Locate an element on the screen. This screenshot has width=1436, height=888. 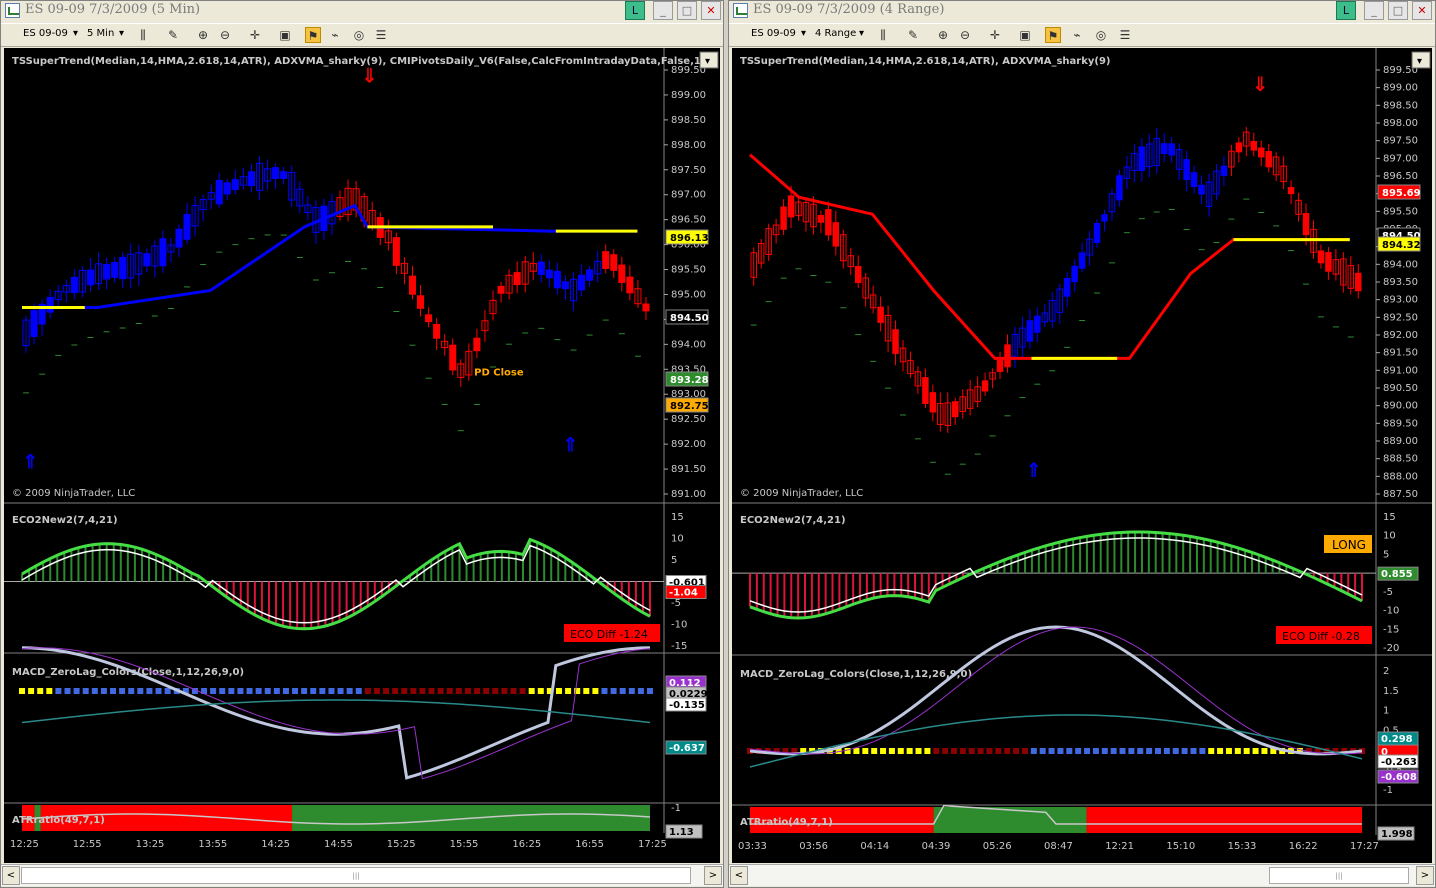
title-bar: ES 09-09 7/3/2009 (5 Min) L _ □ ✕ is located at coordinates (362, 11).